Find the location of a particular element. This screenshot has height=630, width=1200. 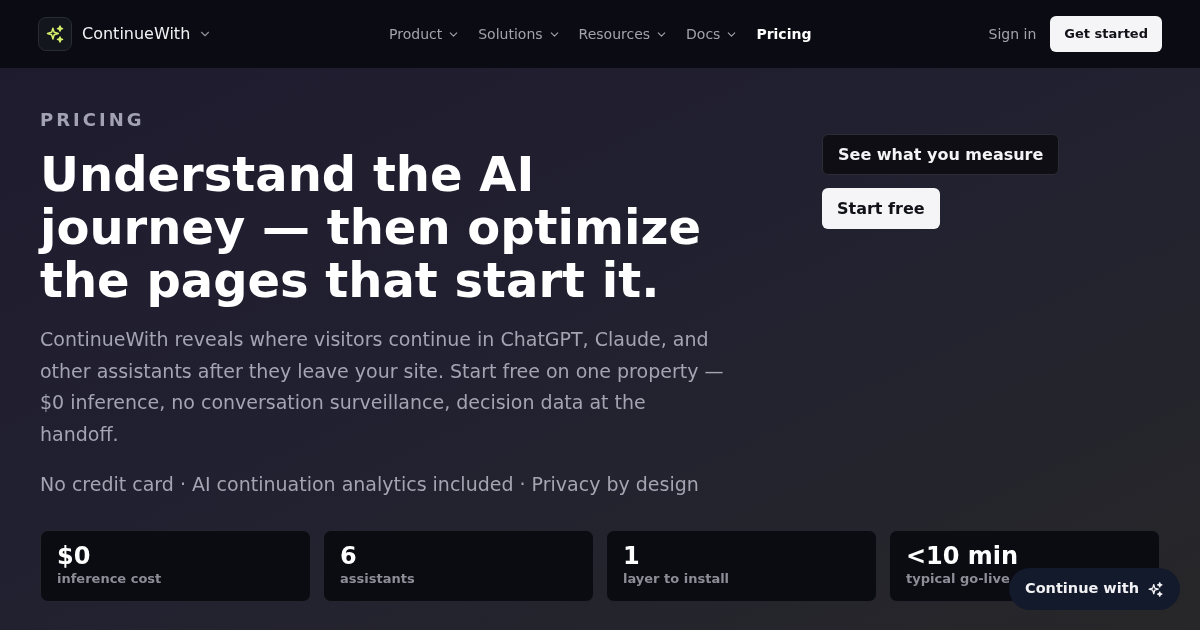

hero-heading: Understand the AI journey — then optimize the pages that start it. is located at coordinates (371, 227).